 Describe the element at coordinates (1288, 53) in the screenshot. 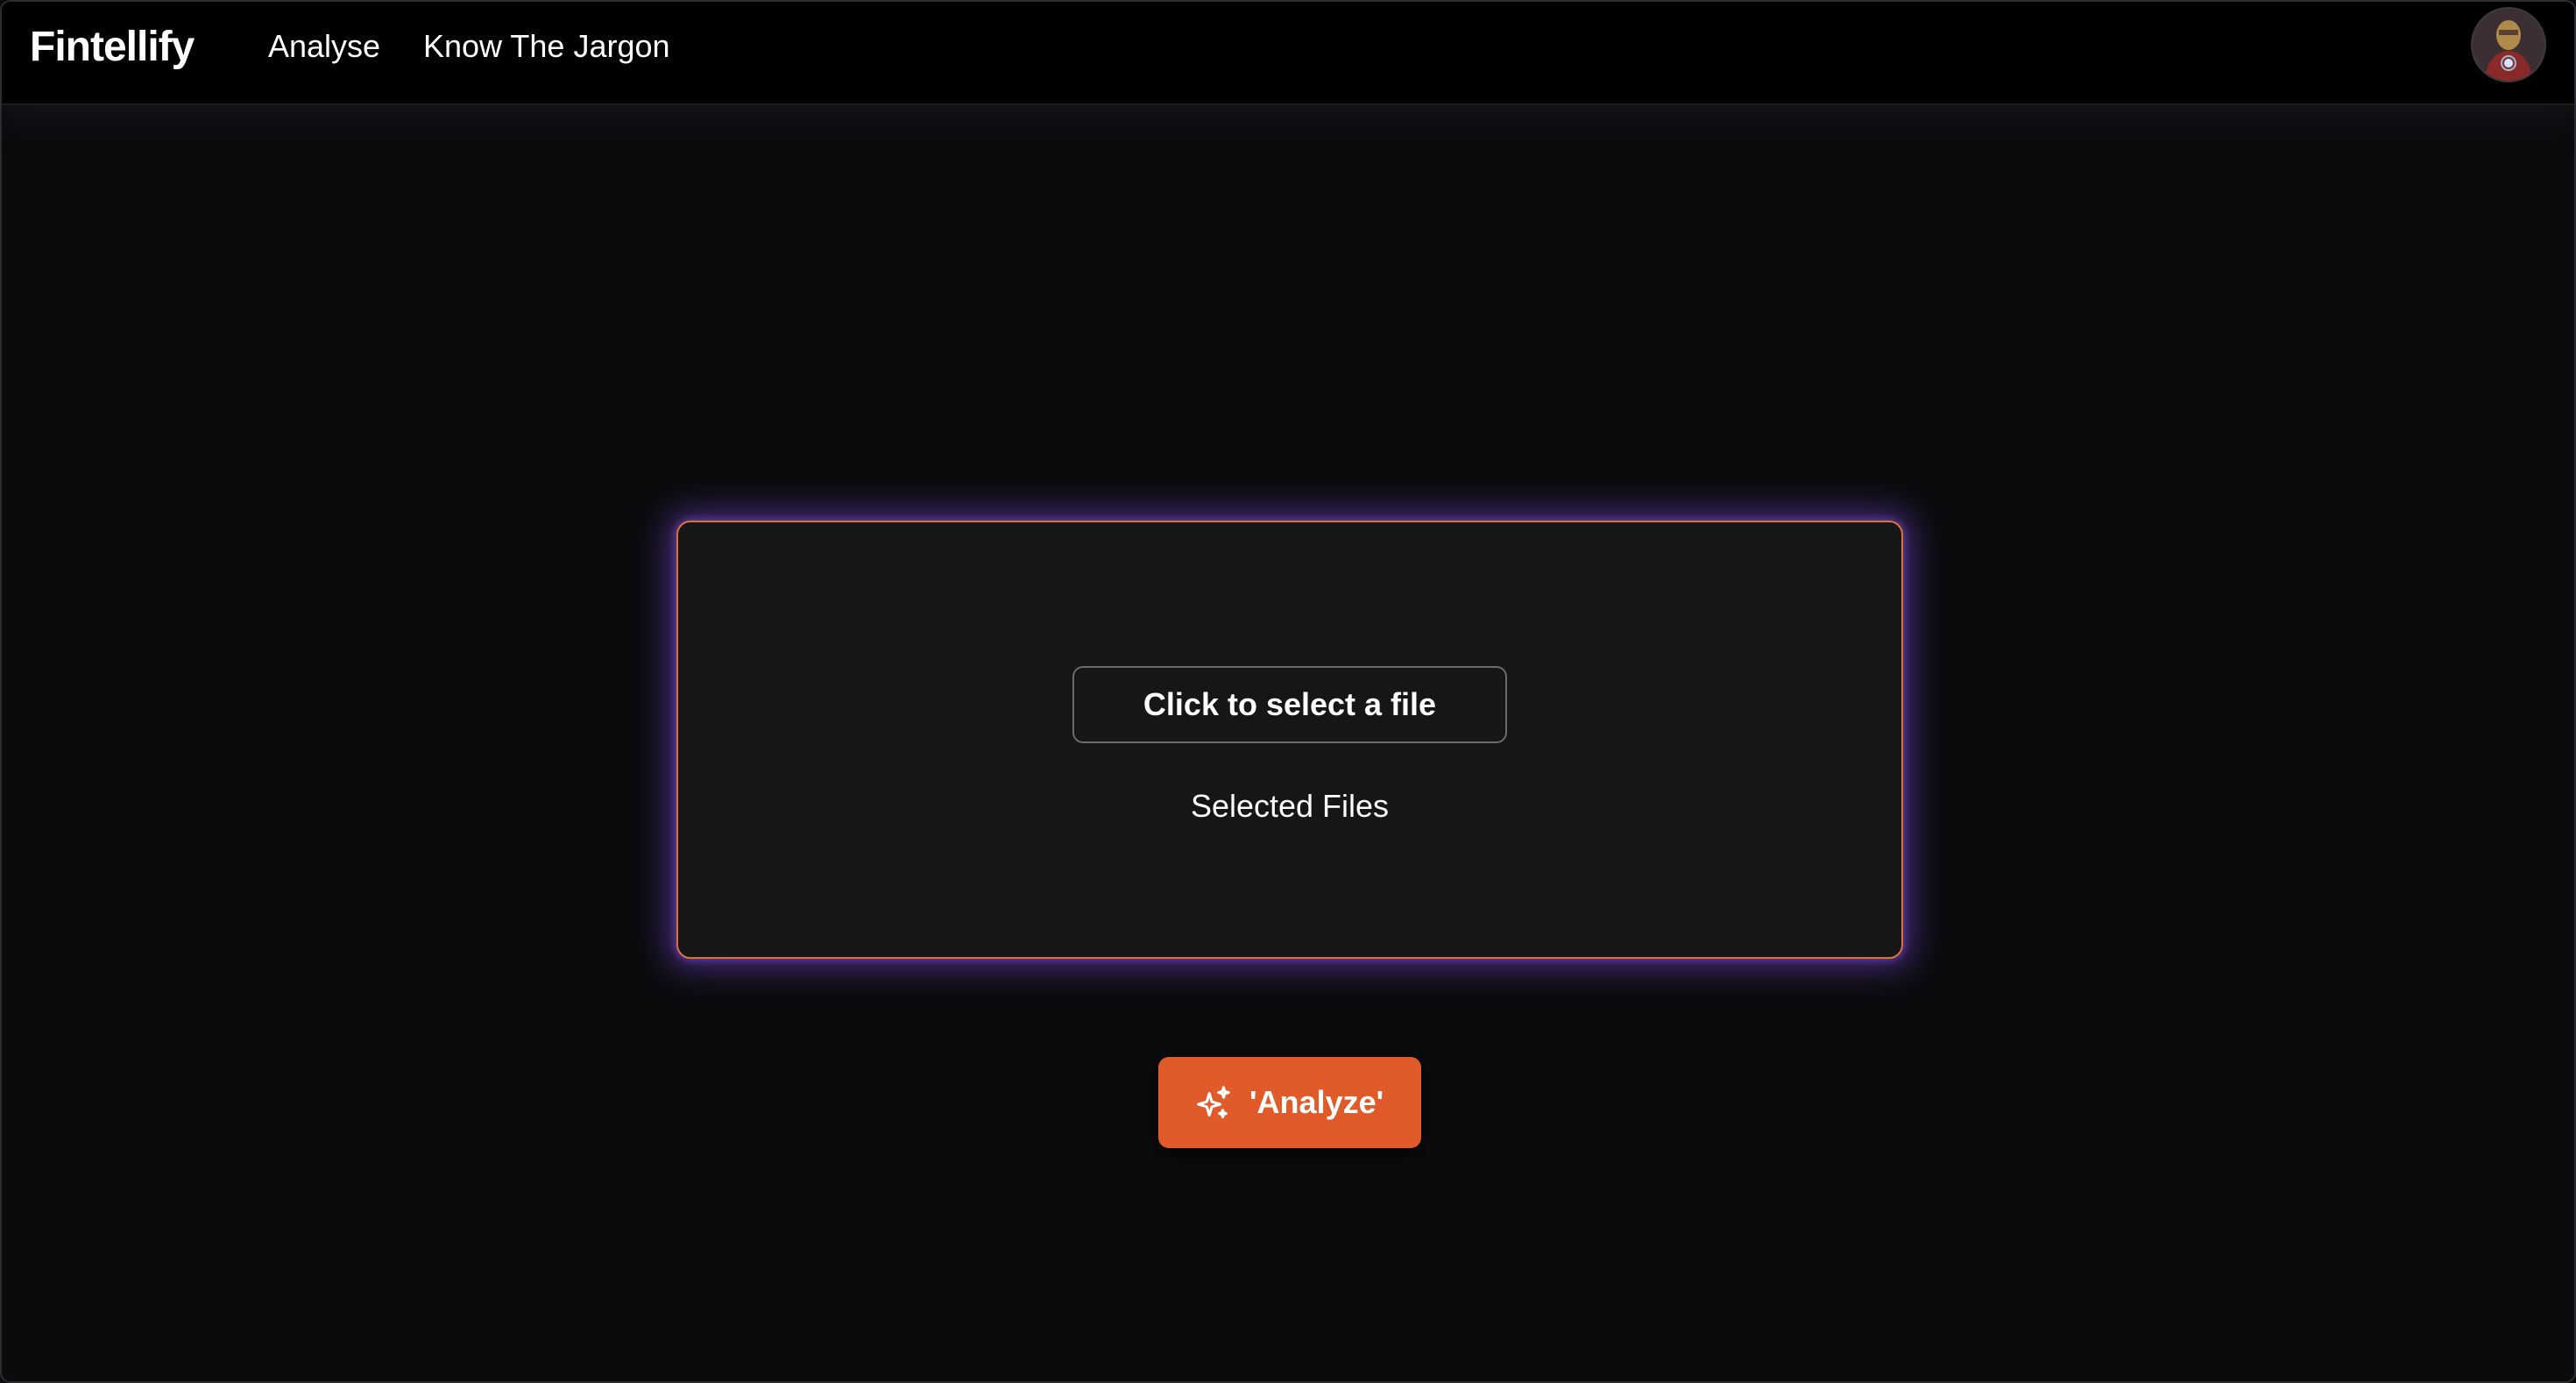

I see `top-navbar: Fintellify Analyse Know The Jargon` at that location.